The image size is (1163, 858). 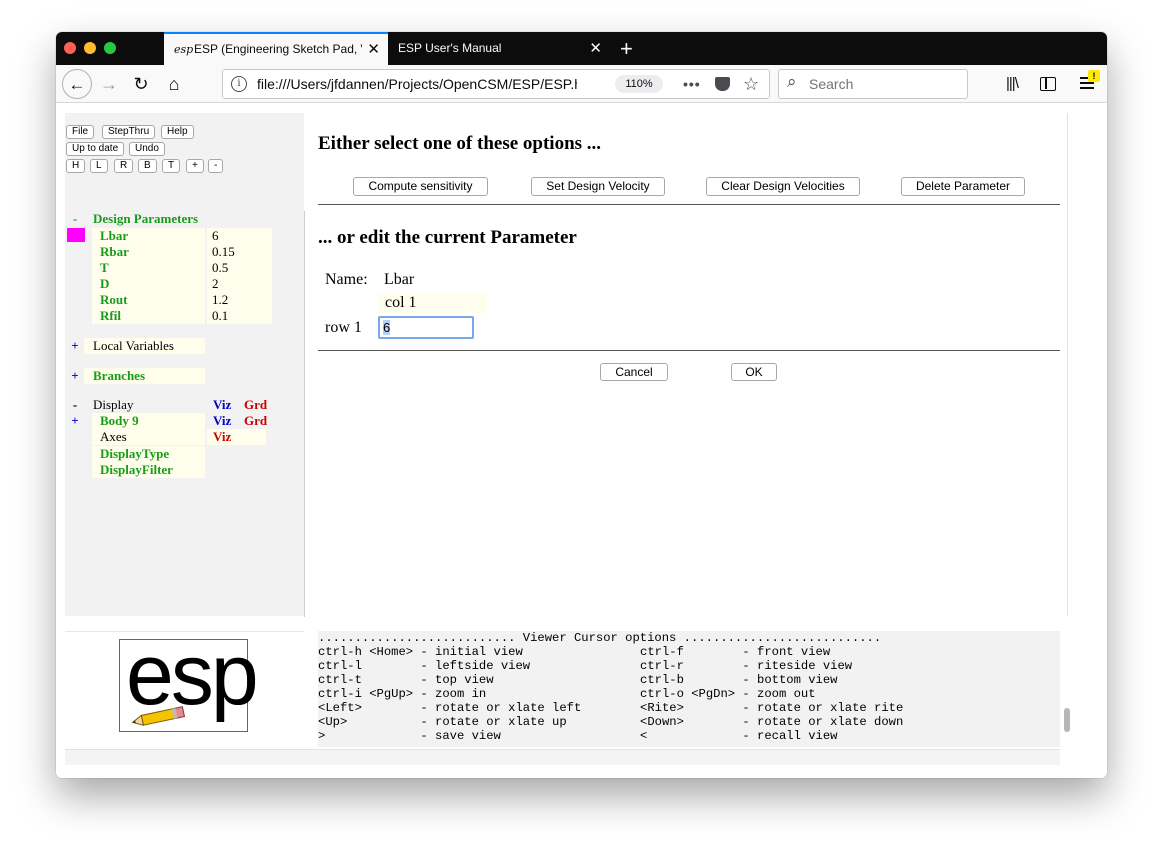 I want to click on param-name: Lbar, so click(x=148, y=236).